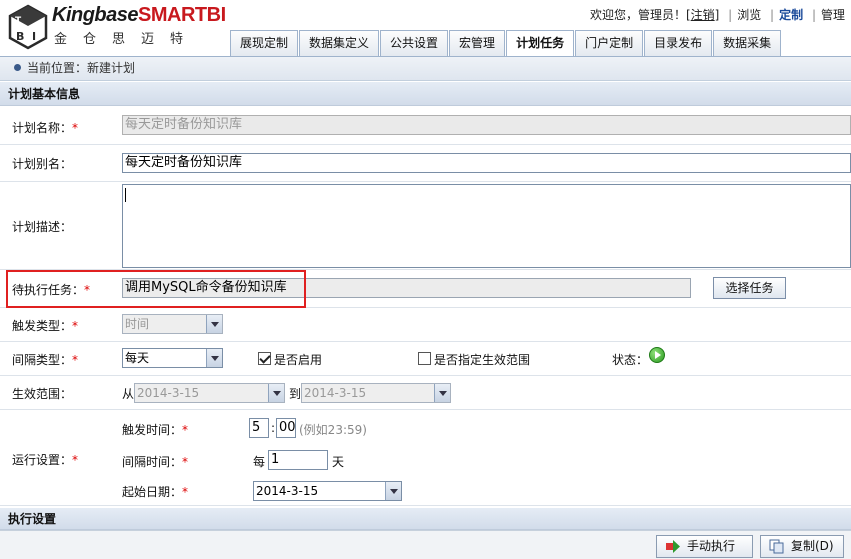 This screenshot has width=851, height=559. I want to click on day-unit-label: 天, so click(338, 462).